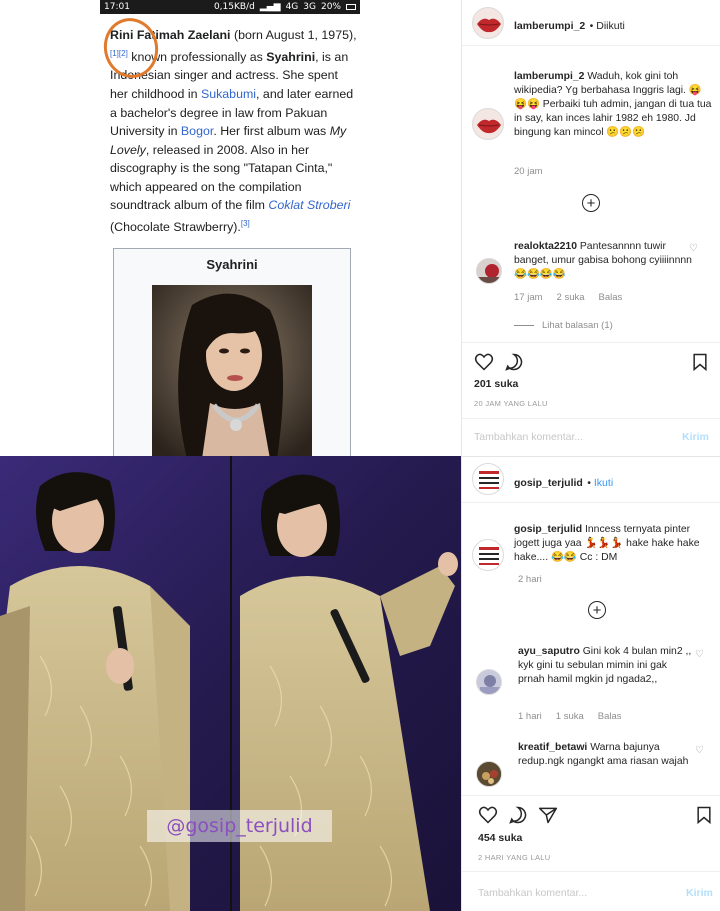 This screenshot has width=720, height=911. What do you see at coordinates (563, 325) in the screenshot?
I see `view-replies-button: Lihat balasan (1)` at bounding box center [563, 325].